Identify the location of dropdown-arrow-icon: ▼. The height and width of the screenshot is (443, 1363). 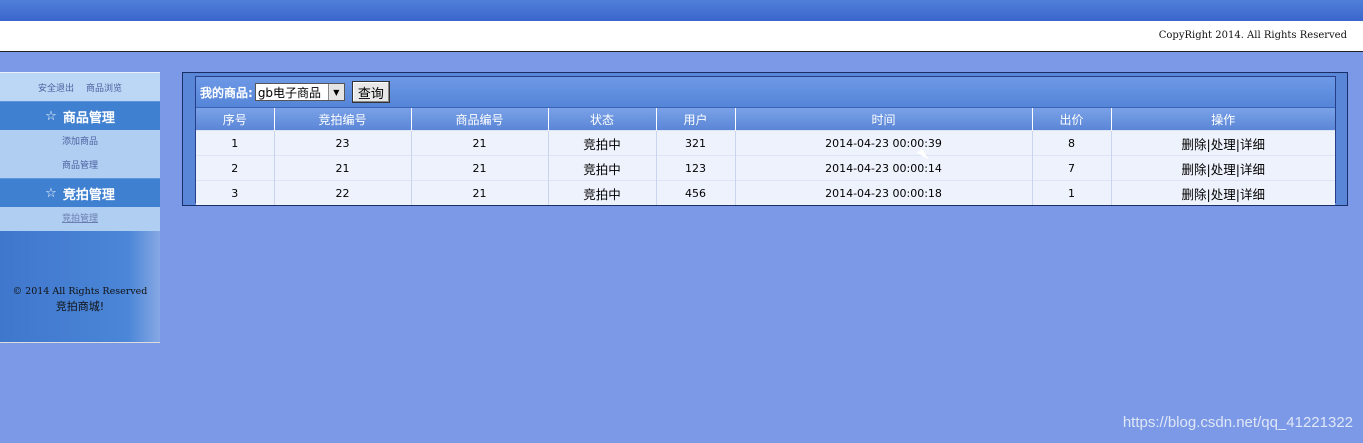
(335, 92).